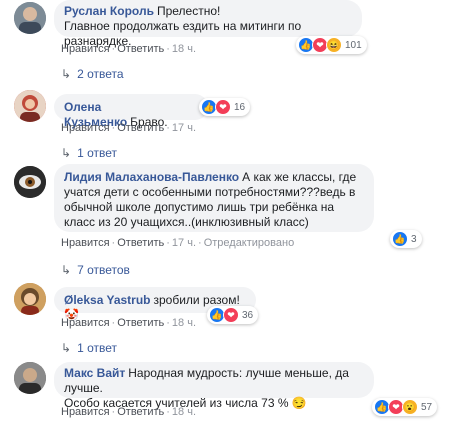  I want to click on reactions-summary: 👍 ❤ 😮 57, so click(405, 407).